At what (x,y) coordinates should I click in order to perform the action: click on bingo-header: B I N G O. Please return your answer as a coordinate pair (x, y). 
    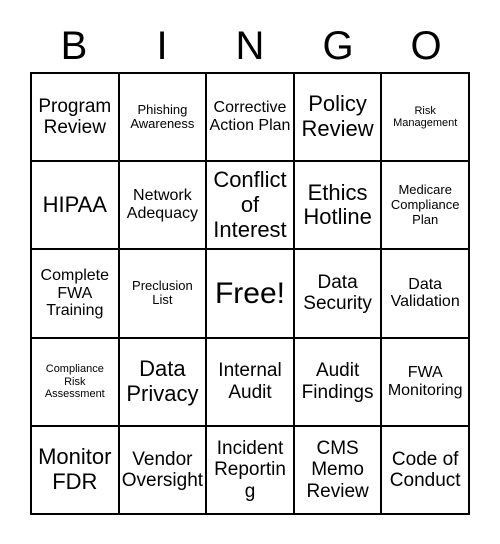
    Looking at the image, I should click on (250, 46).